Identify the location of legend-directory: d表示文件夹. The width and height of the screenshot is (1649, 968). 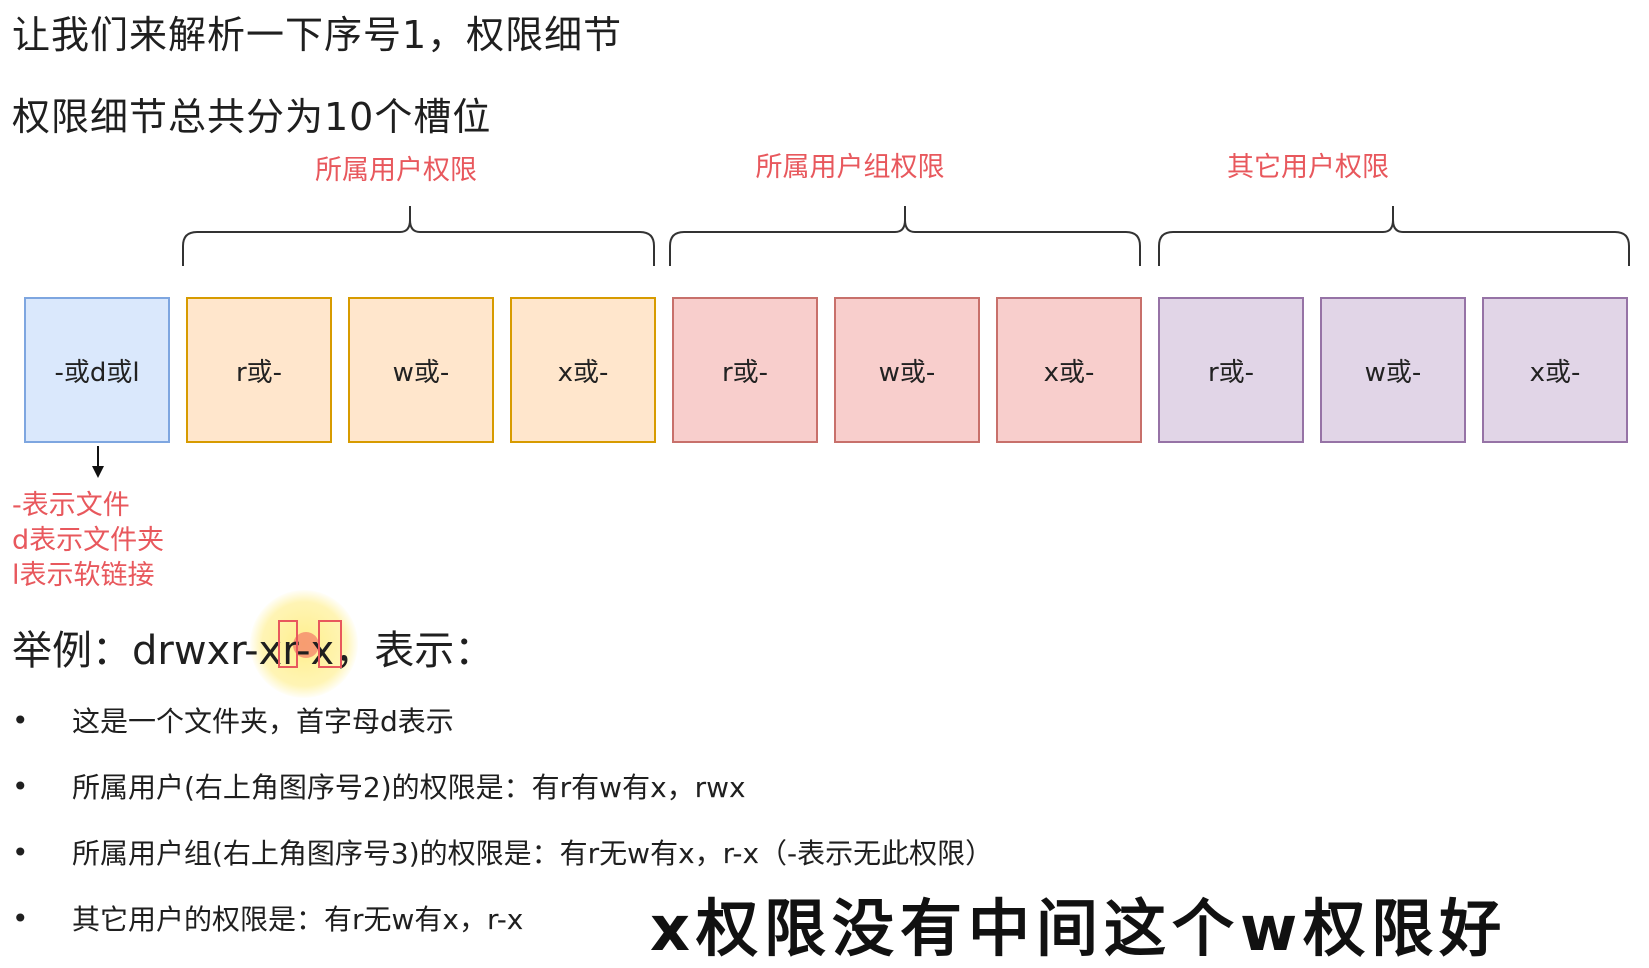
(88, 540).